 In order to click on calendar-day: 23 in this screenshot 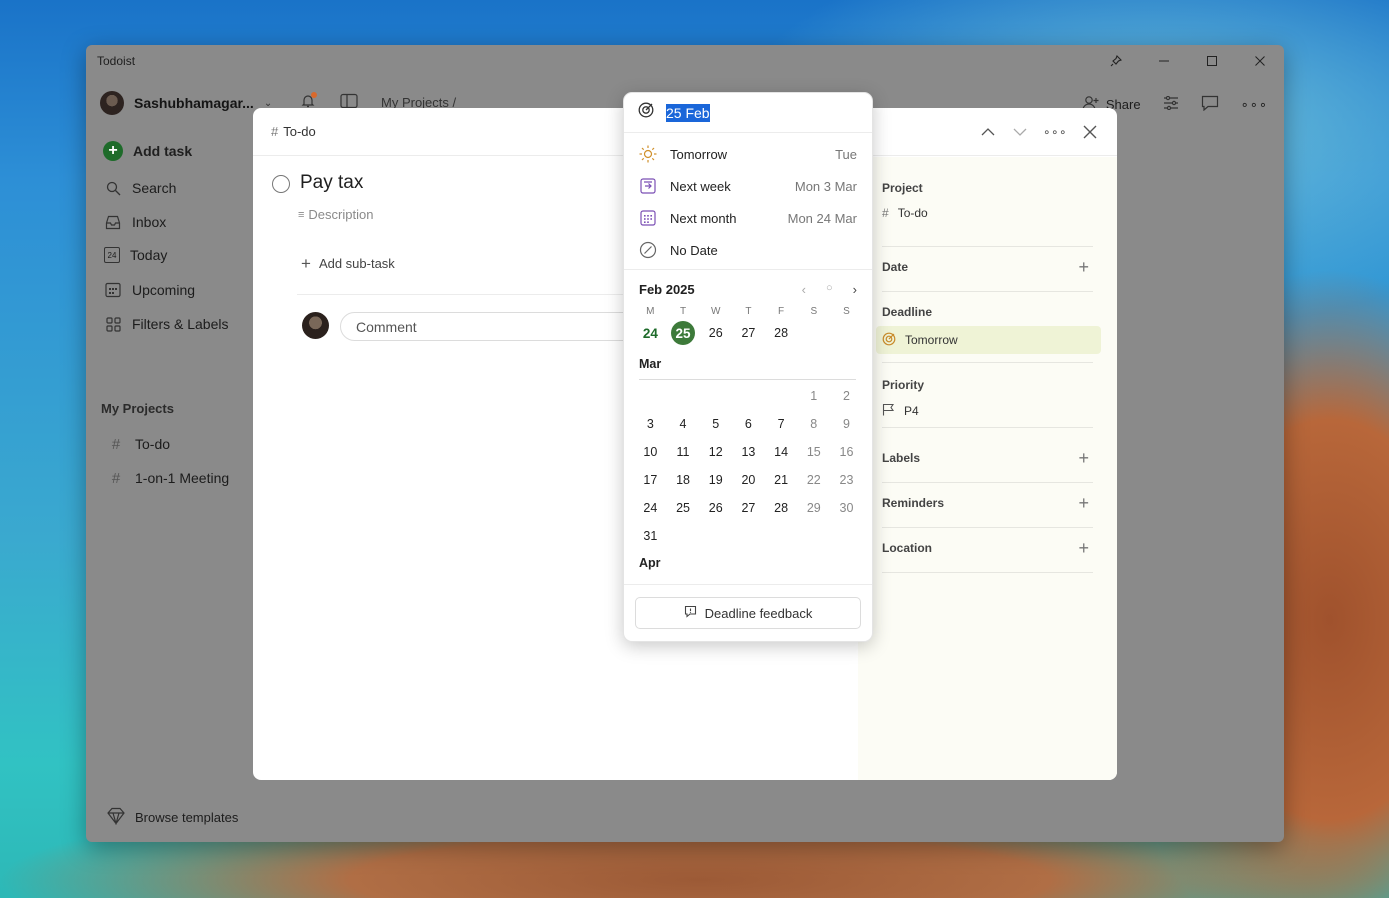, I will do `click(846, 480)`.